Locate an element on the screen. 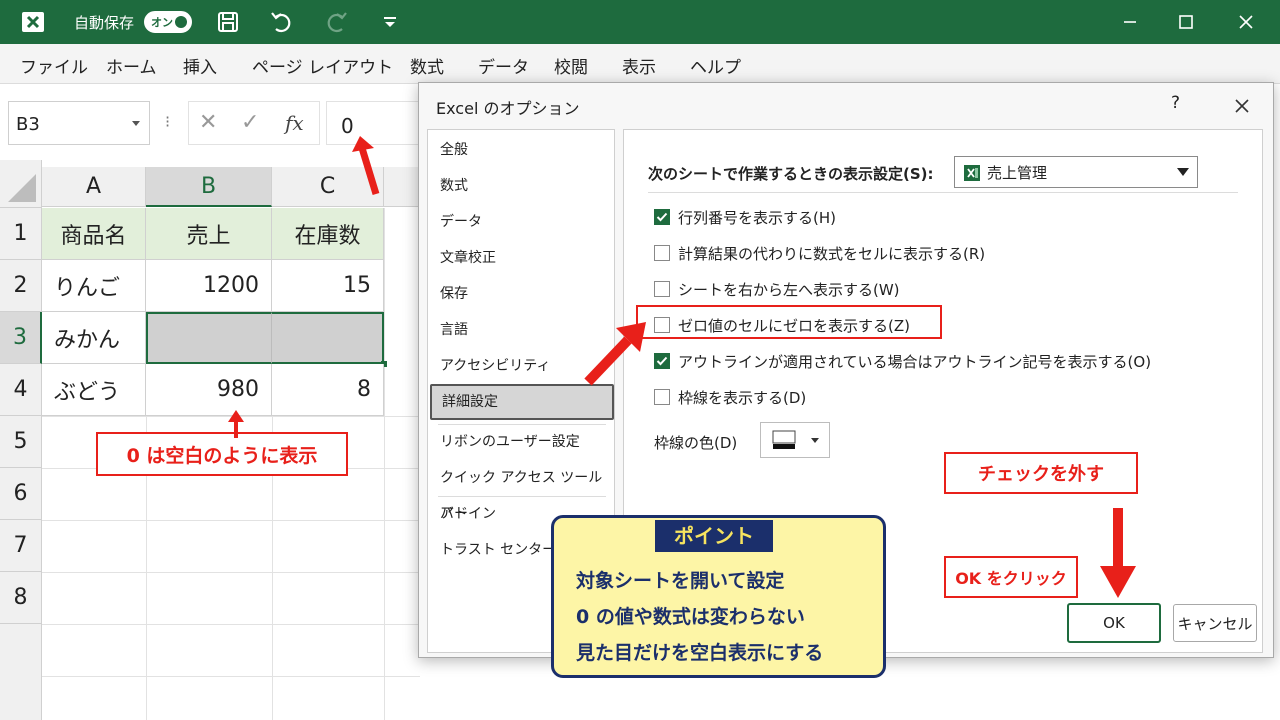 Image resolution: width=1280 pixels, height=720 pixels. tab-file: ファイル is located at coordinates (54, 65).